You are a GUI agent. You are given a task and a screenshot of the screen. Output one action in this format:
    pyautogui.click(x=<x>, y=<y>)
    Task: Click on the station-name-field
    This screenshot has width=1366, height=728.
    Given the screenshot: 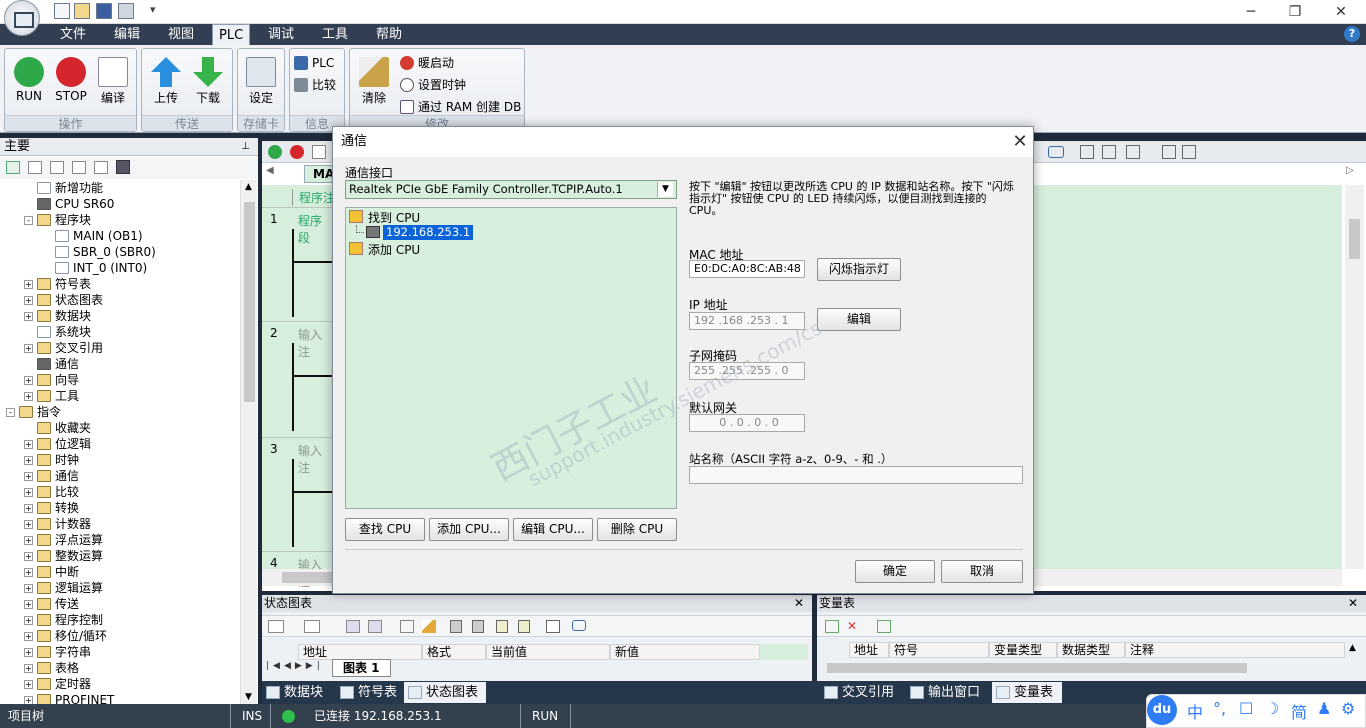 What is the action you would take?
    pyautogui.click(x=856, y=475)
    